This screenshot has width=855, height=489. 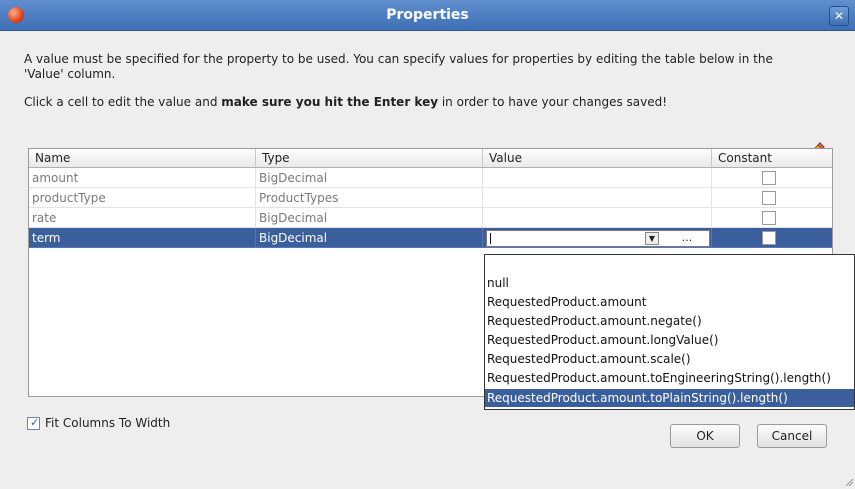 I want to click on table-row: productType ProductTypes, so click(x=430, y=198).